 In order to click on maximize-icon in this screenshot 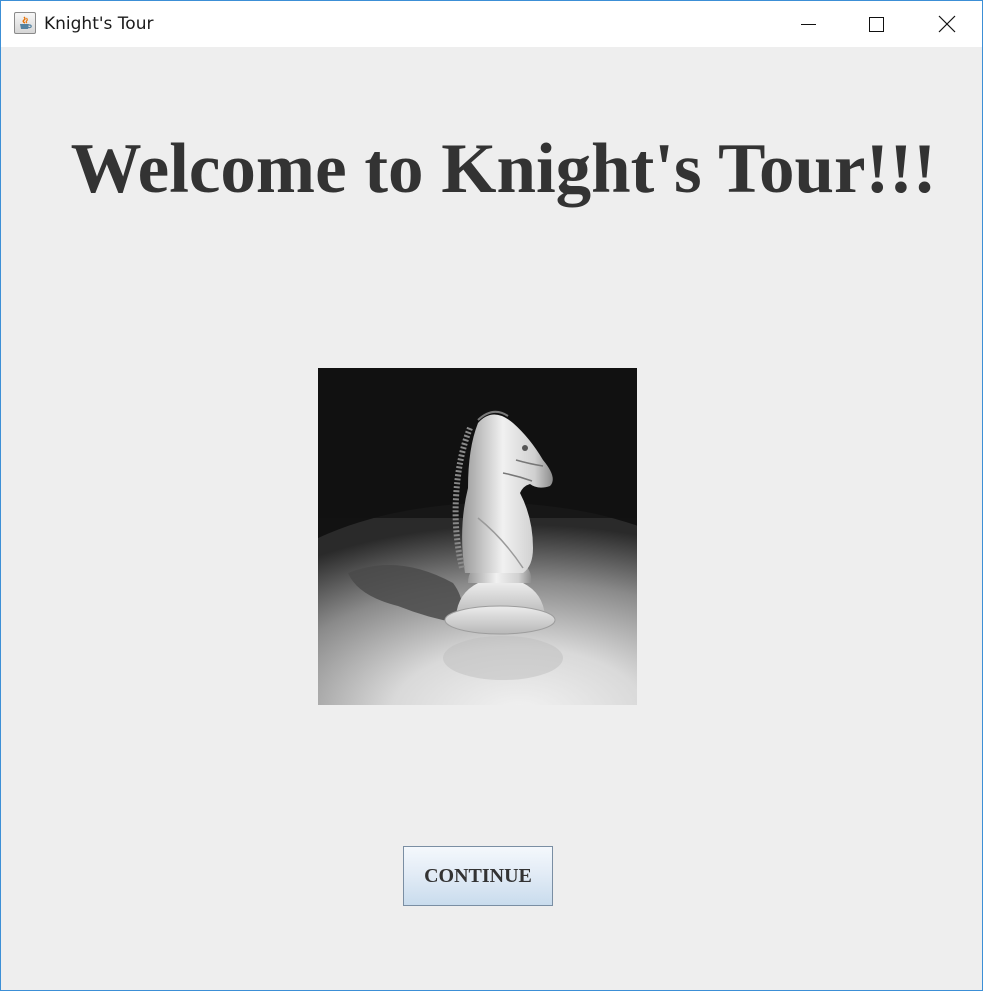, I will do `click(877, 24)`.